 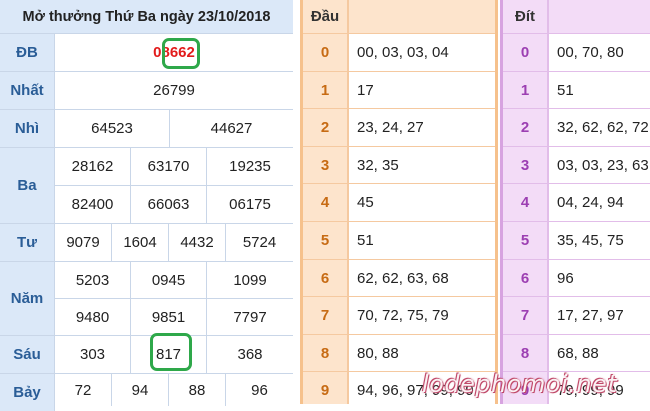 What do you see at coordinates (259, 390) in the screenshot?
I see `prize-number: 96` at bounding box center [259, 390].